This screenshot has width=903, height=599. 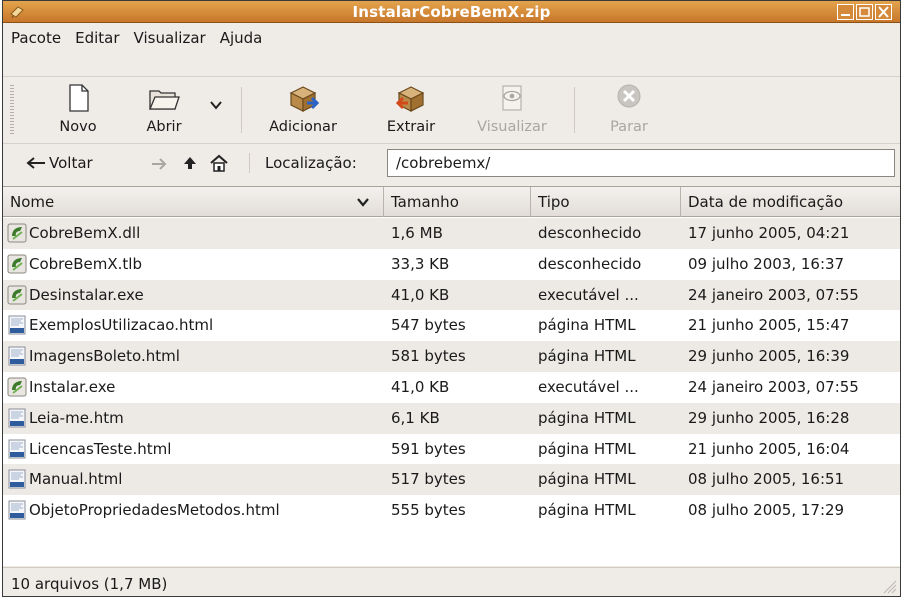 I want to click on maximize-button, so click(x=864, y=12).